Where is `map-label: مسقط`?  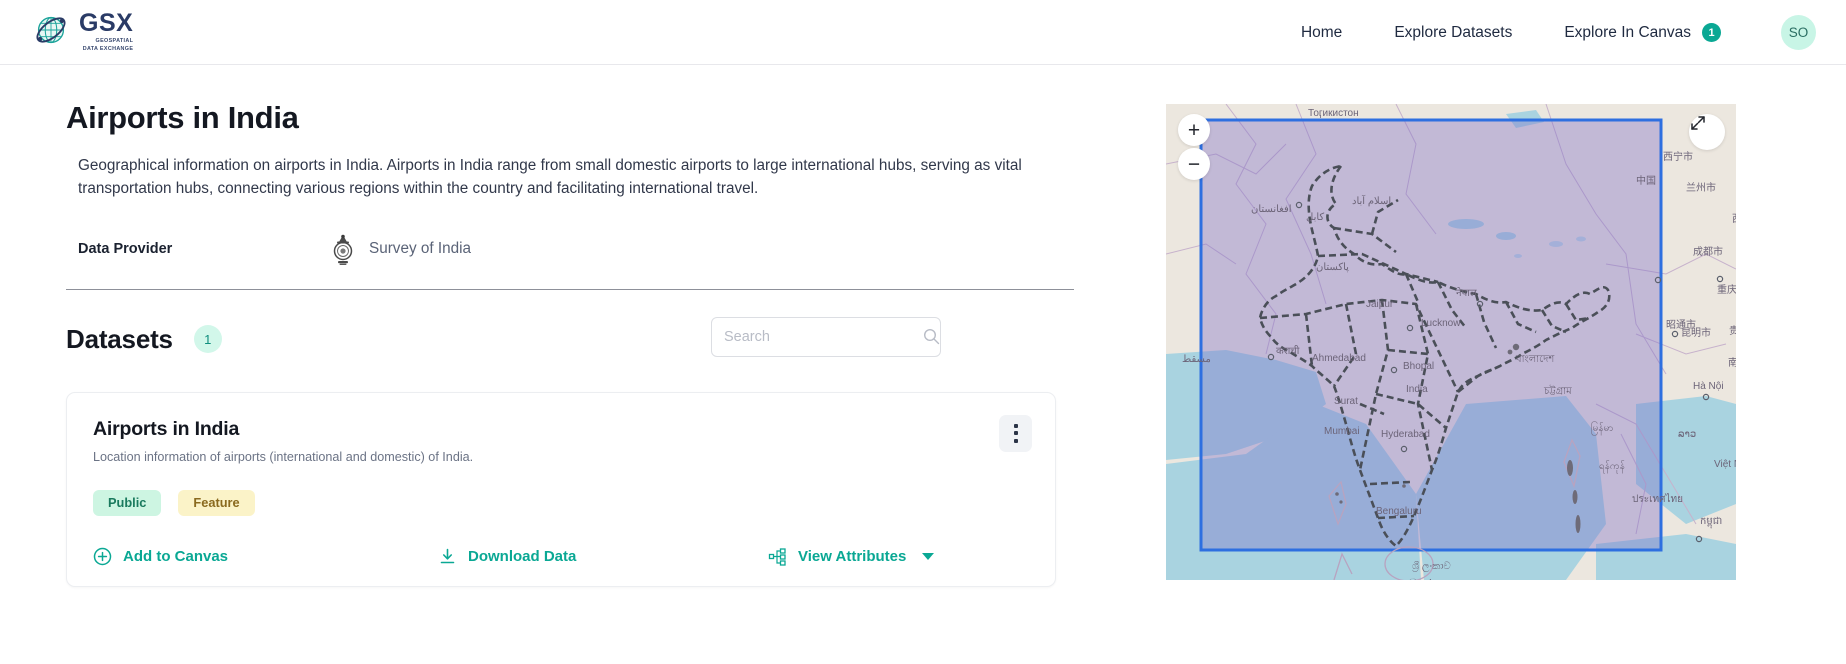 map-label: مسقط is located at coordinates (1196, 359).